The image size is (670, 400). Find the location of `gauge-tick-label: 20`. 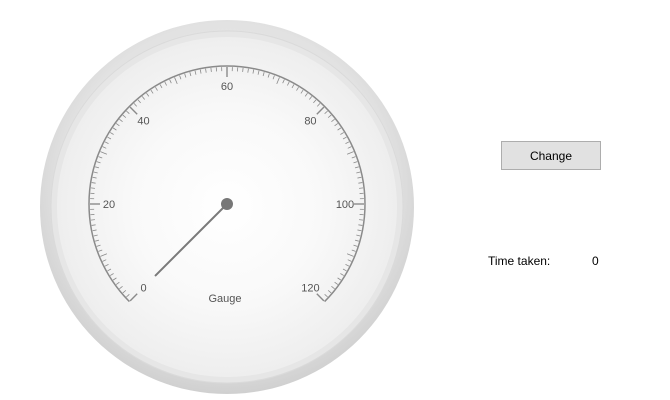

gauge-tick-label: 20 is located at coordinates (109, 205).